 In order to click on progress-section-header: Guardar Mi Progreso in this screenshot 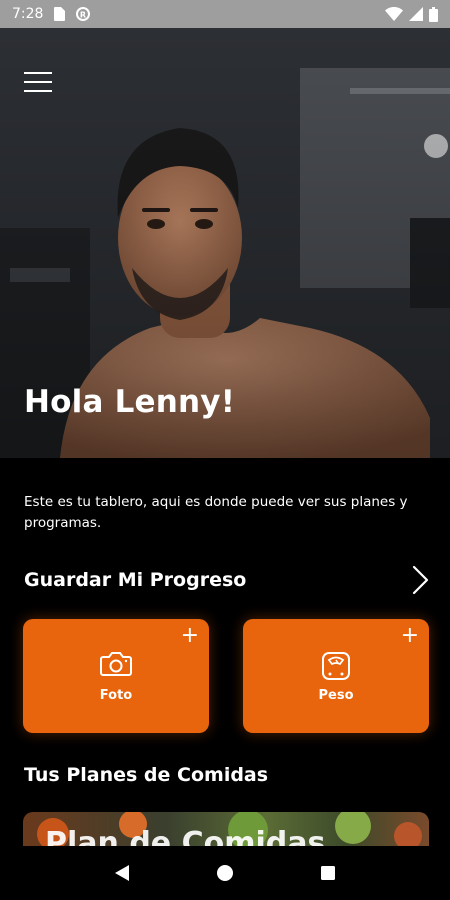, I will do `click(228, 580)`.